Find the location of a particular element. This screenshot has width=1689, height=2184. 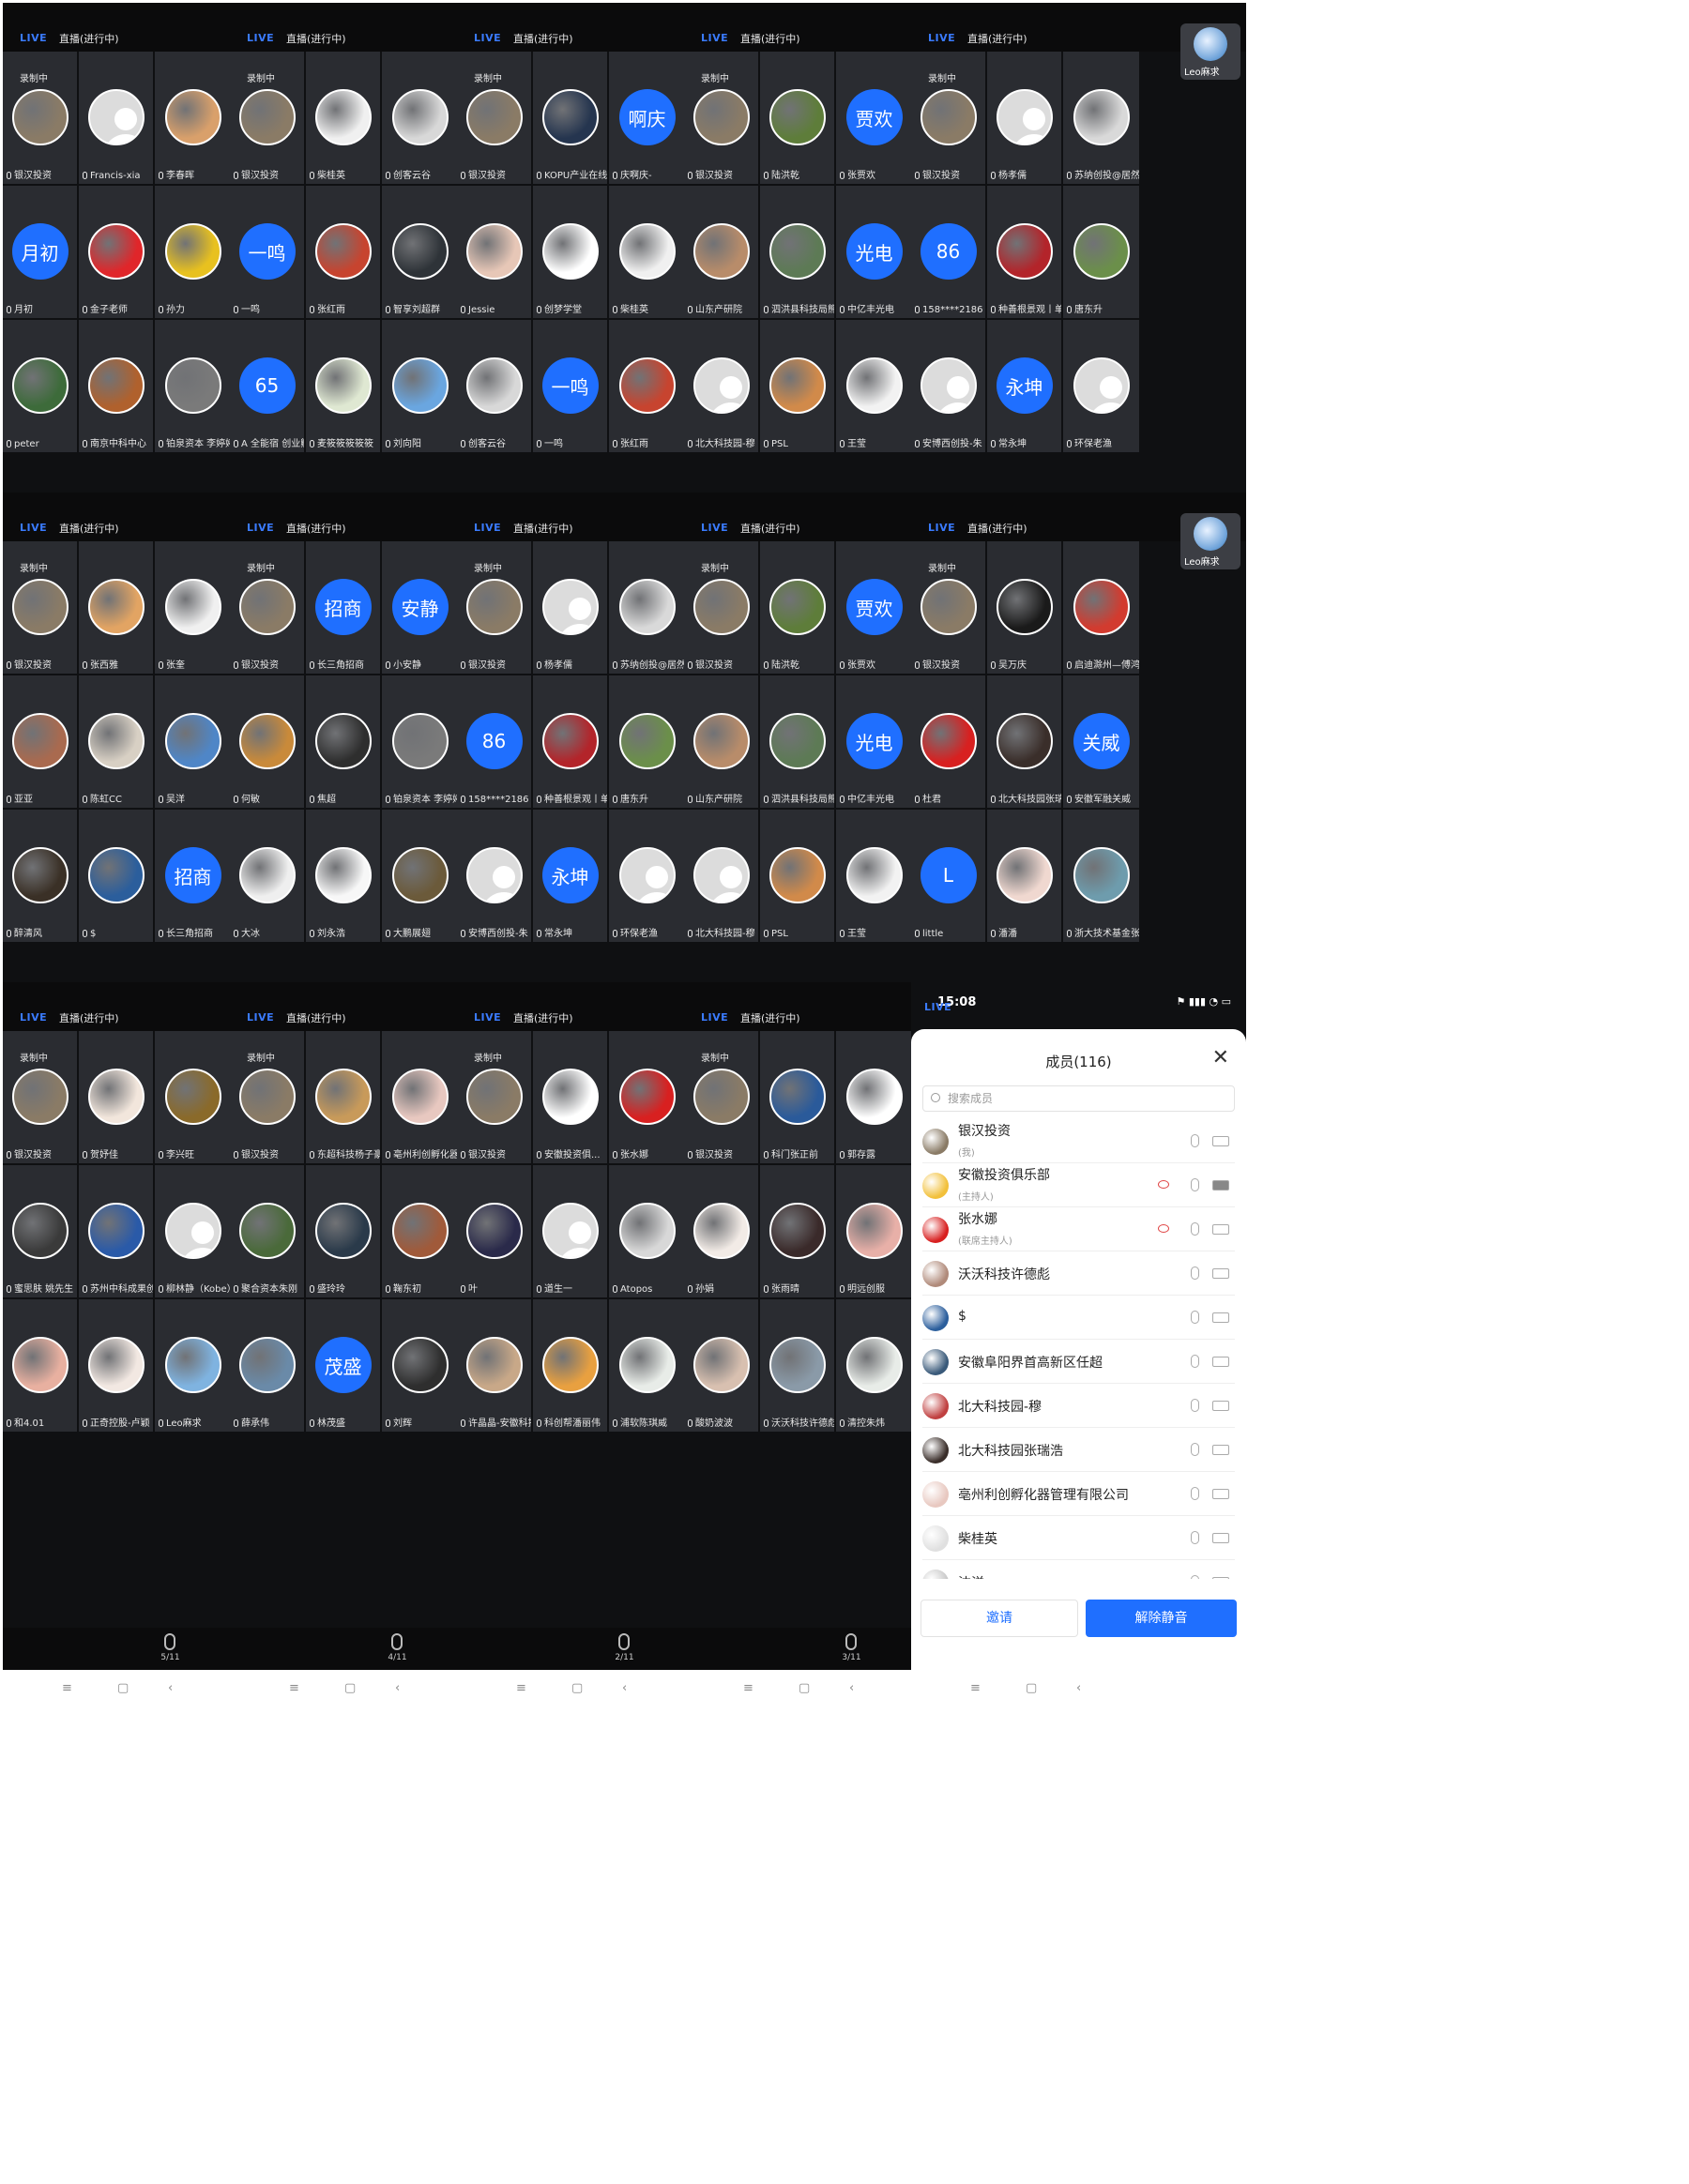

participant-tile: 科门张正前 is located at coordinates (797, 1097).